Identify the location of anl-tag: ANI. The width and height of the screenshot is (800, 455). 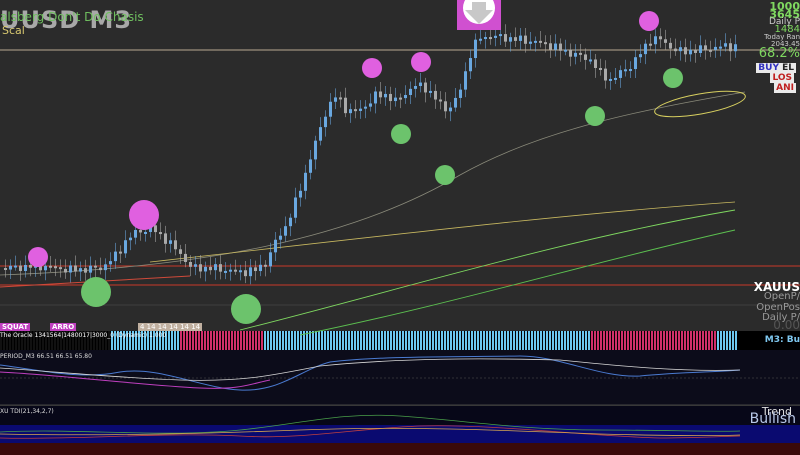
(785, 88).